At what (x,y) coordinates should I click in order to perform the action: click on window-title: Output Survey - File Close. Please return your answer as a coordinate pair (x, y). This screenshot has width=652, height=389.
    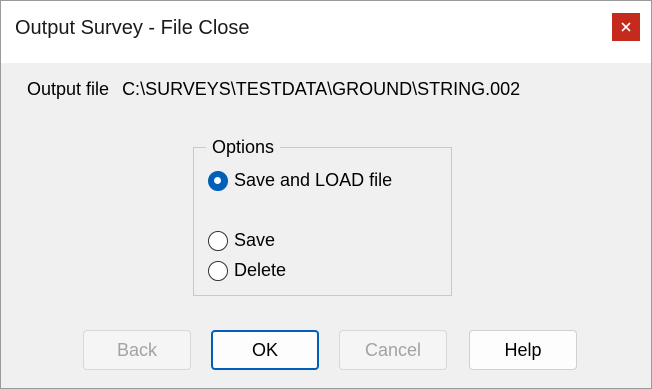
    Looking at the image, I should click on (132, 28).